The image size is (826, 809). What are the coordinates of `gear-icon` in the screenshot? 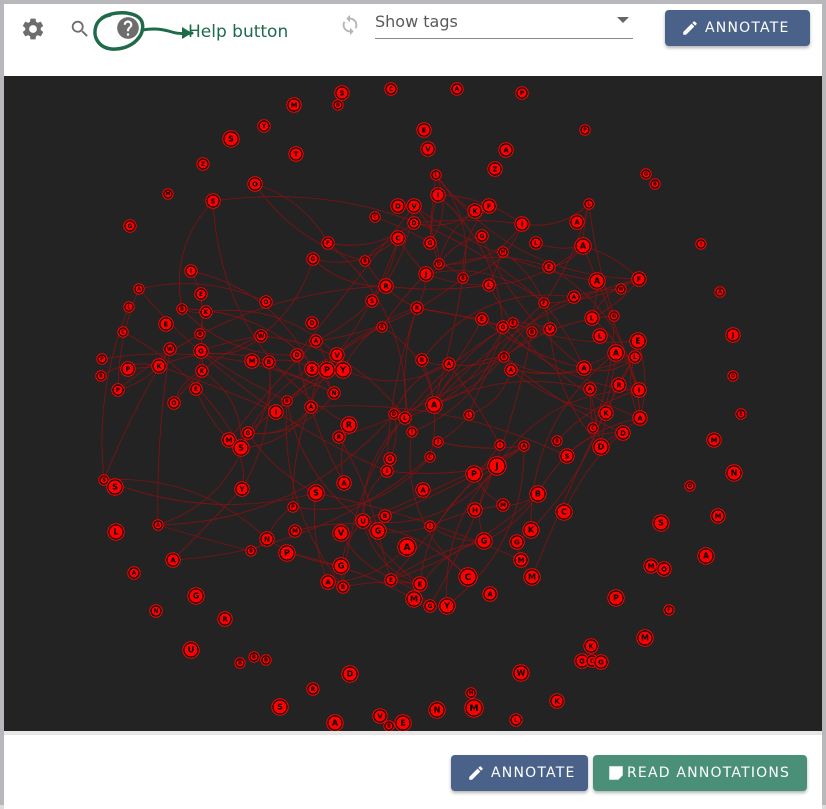 It's located at (33, 29).